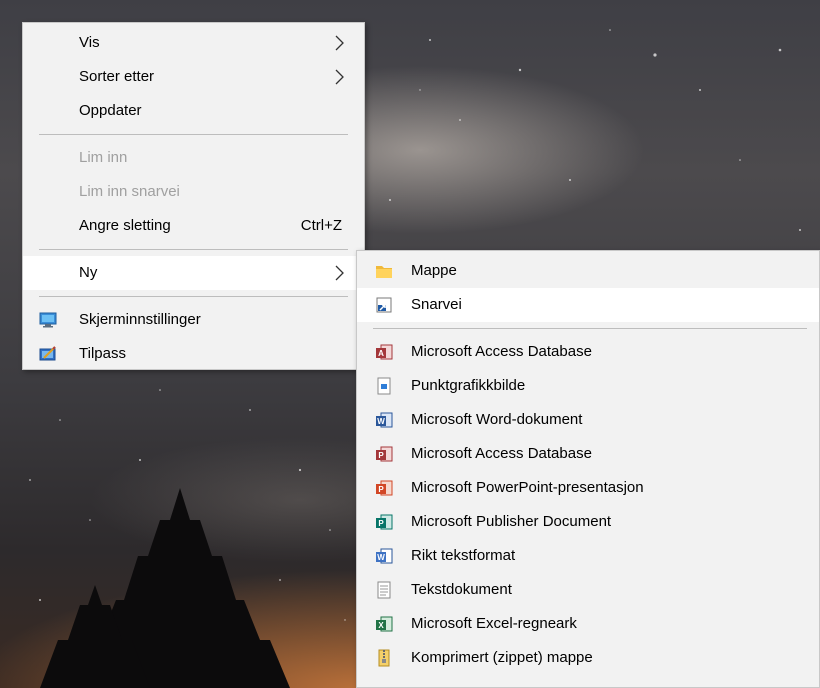  Describe the element at coordinates (436, 304) in the screenshot. I see `submenu-item-label: Snarvei` at that location.